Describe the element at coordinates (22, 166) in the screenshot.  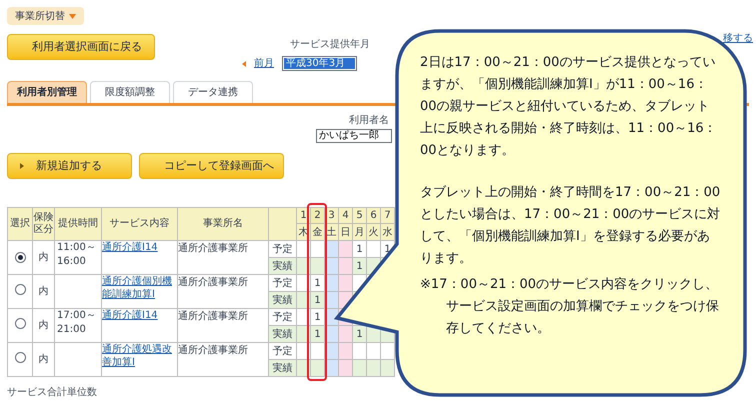
I see `caret-icon` at that location.